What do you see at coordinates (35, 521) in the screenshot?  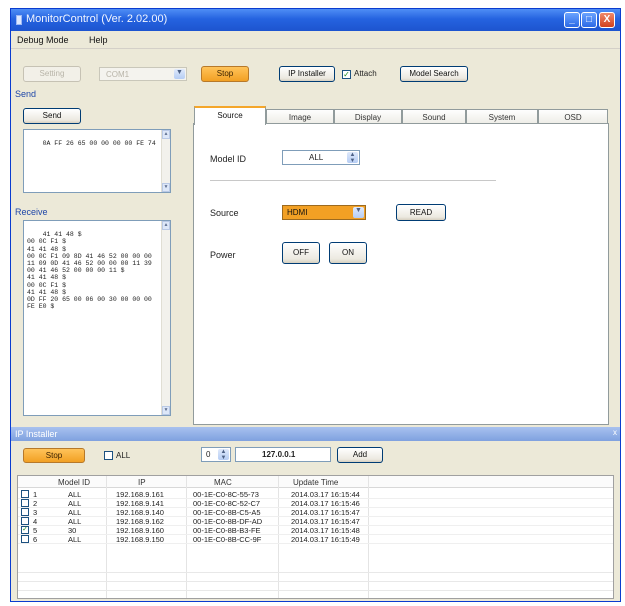 I see `row-number: 4` at bounding box center [35, 521].